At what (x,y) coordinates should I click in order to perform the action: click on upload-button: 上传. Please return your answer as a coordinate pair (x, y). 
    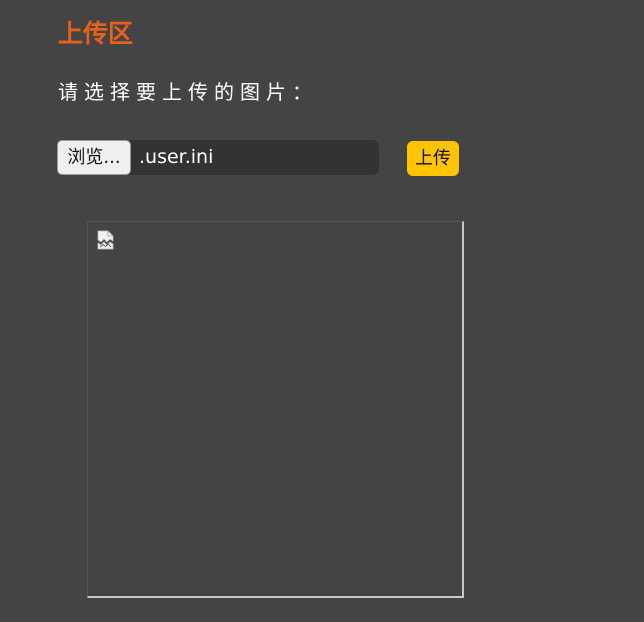
    Looking at the image, I should click on (433, 158).